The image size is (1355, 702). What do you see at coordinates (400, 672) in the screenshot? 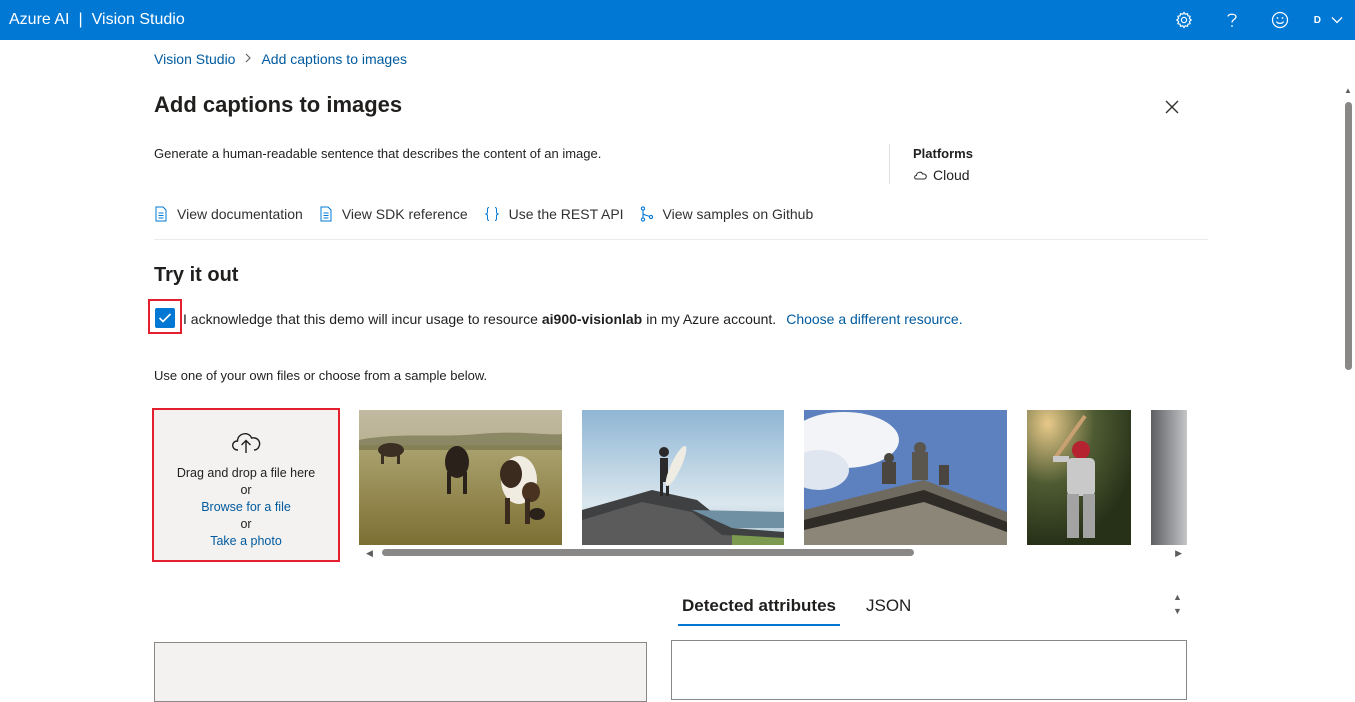
I see `image-preview-panel` at bounding box center [400, 672].